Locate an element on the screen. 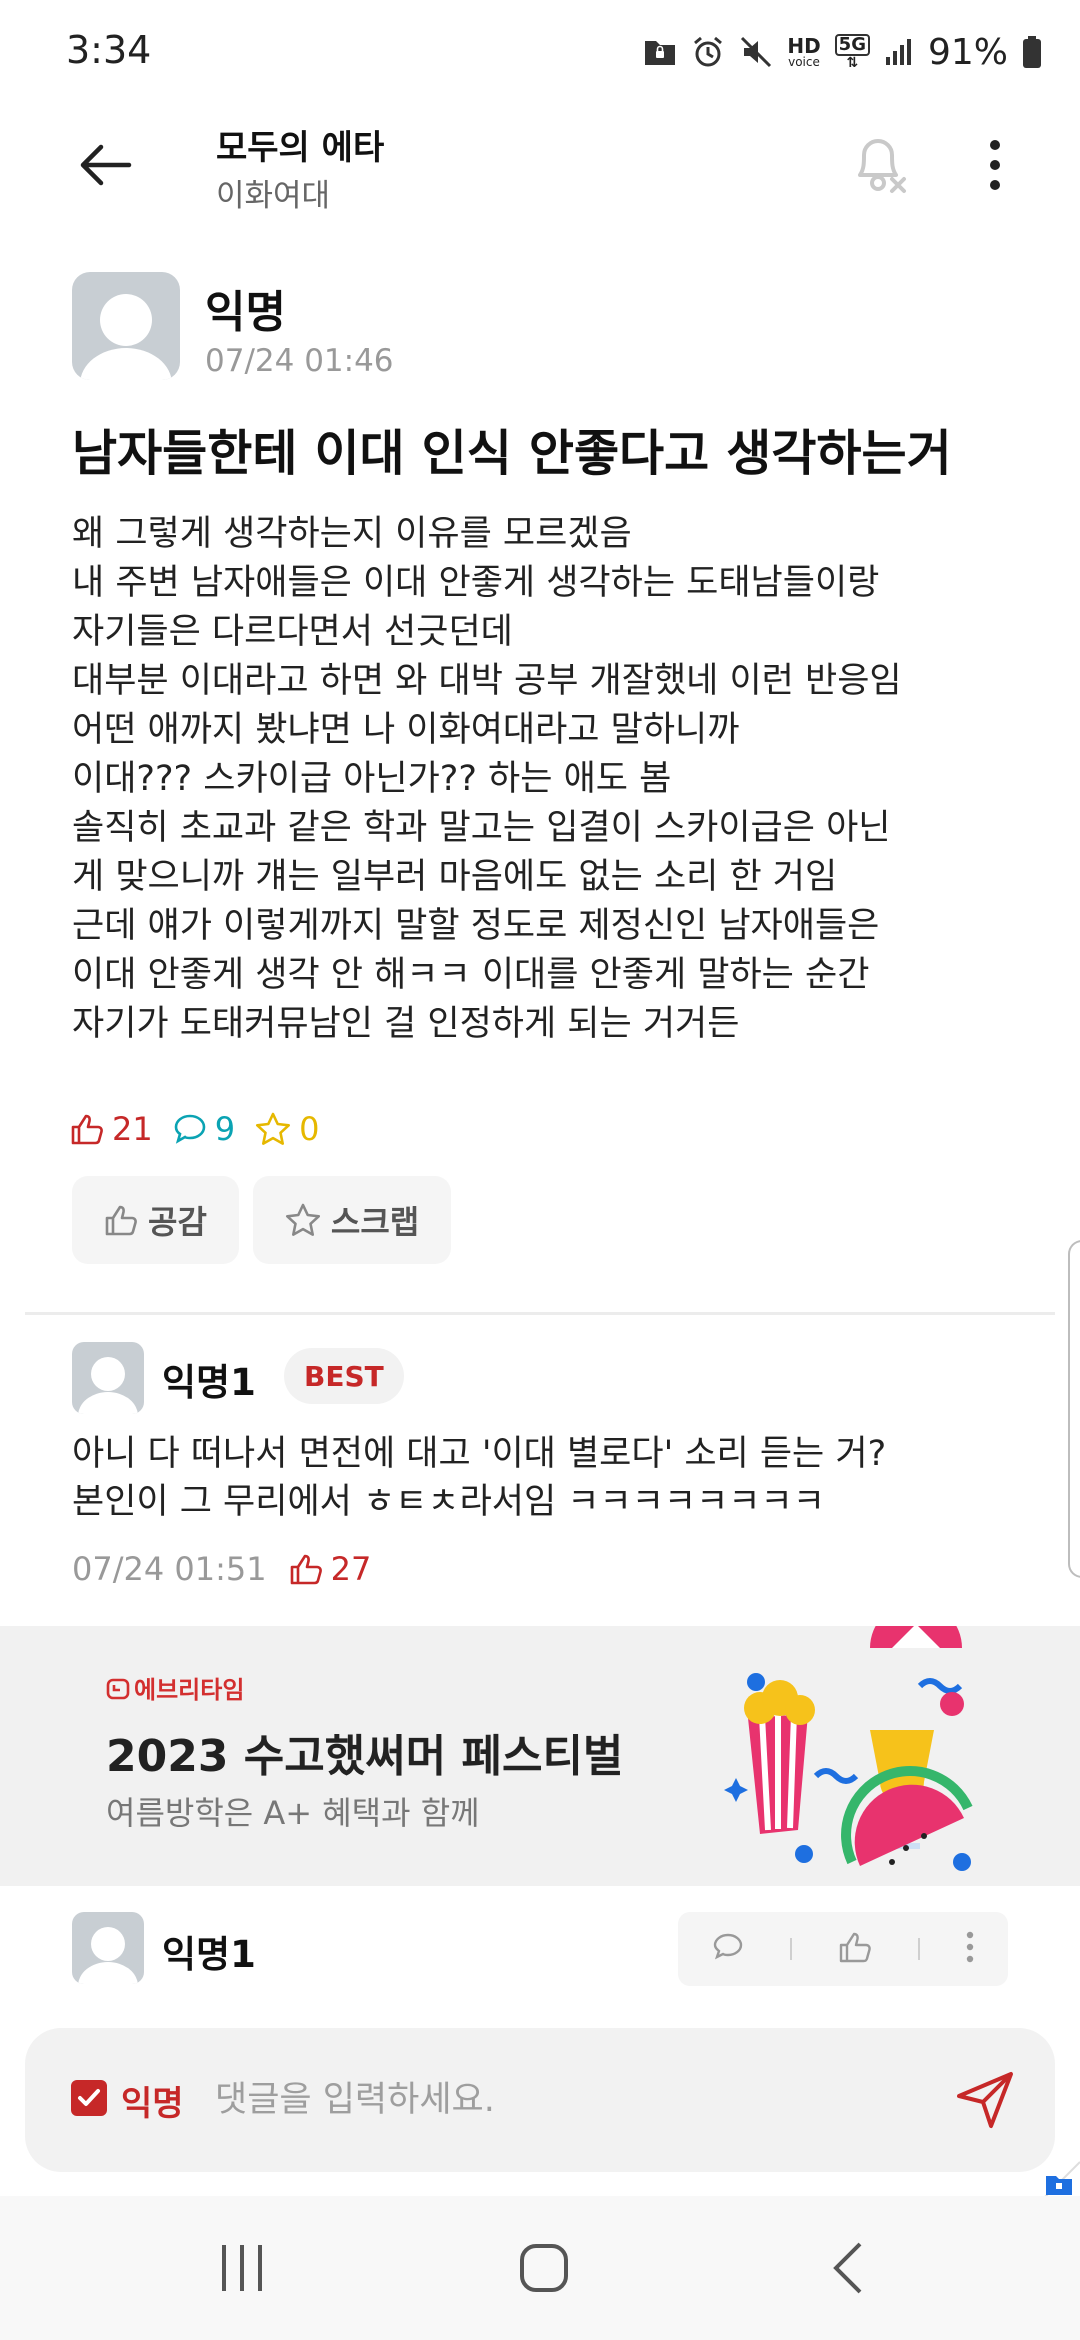 The width and height of the screenshot is (1080, 2340). chevron-left-icon is located at coordinates (847, 2268).